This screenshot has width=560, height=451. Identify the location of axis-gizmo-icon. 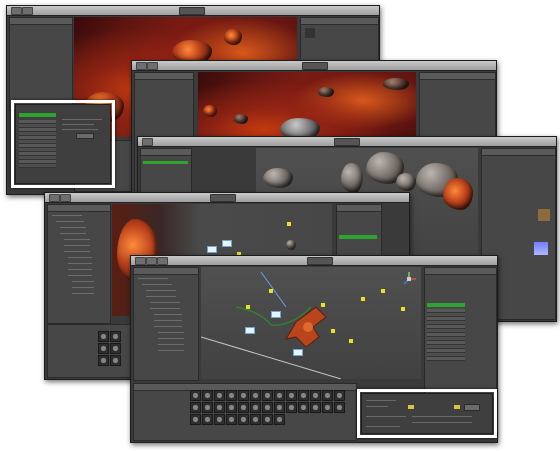
(409, 279).